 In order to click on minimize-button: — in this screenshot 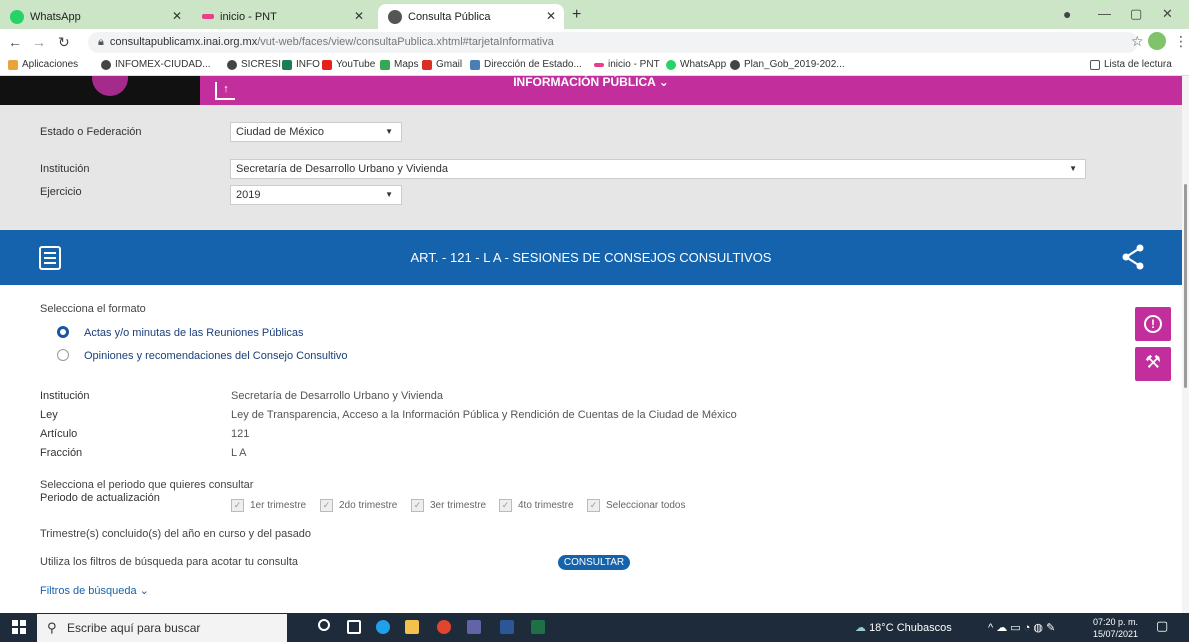, I will do `click(1104, 13)`.